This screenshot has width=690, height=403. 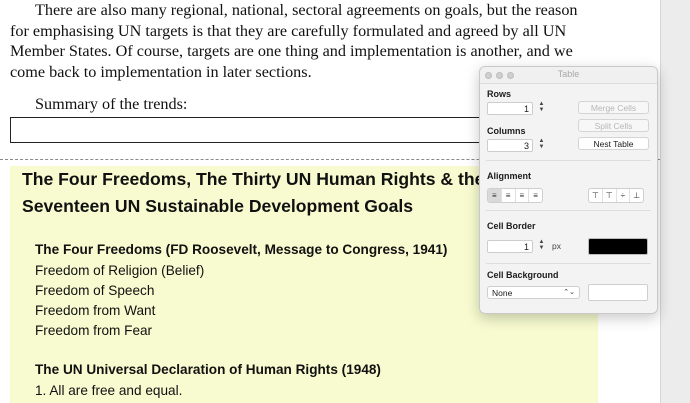 What do you see at coordinates (108, 390) in the screenshot?
I see `list-item: 1. All are free and equal.` at bounding box center [108, 390].